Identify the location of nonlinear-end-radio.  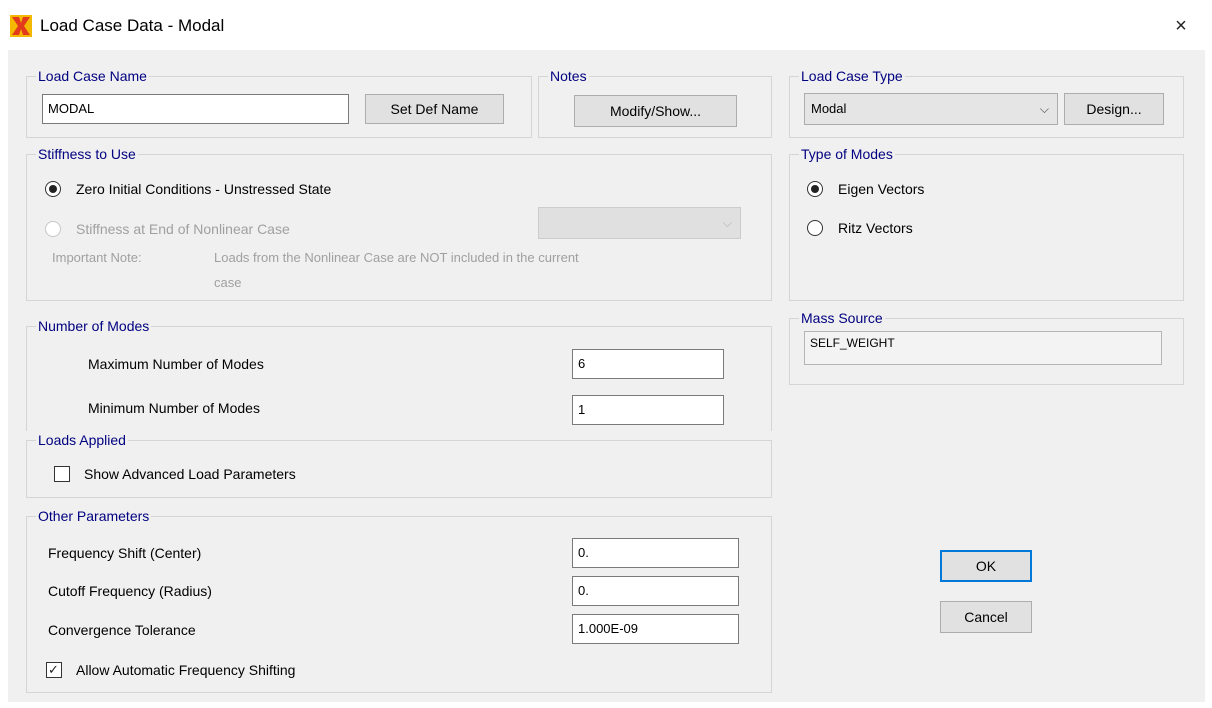
(53, 229).